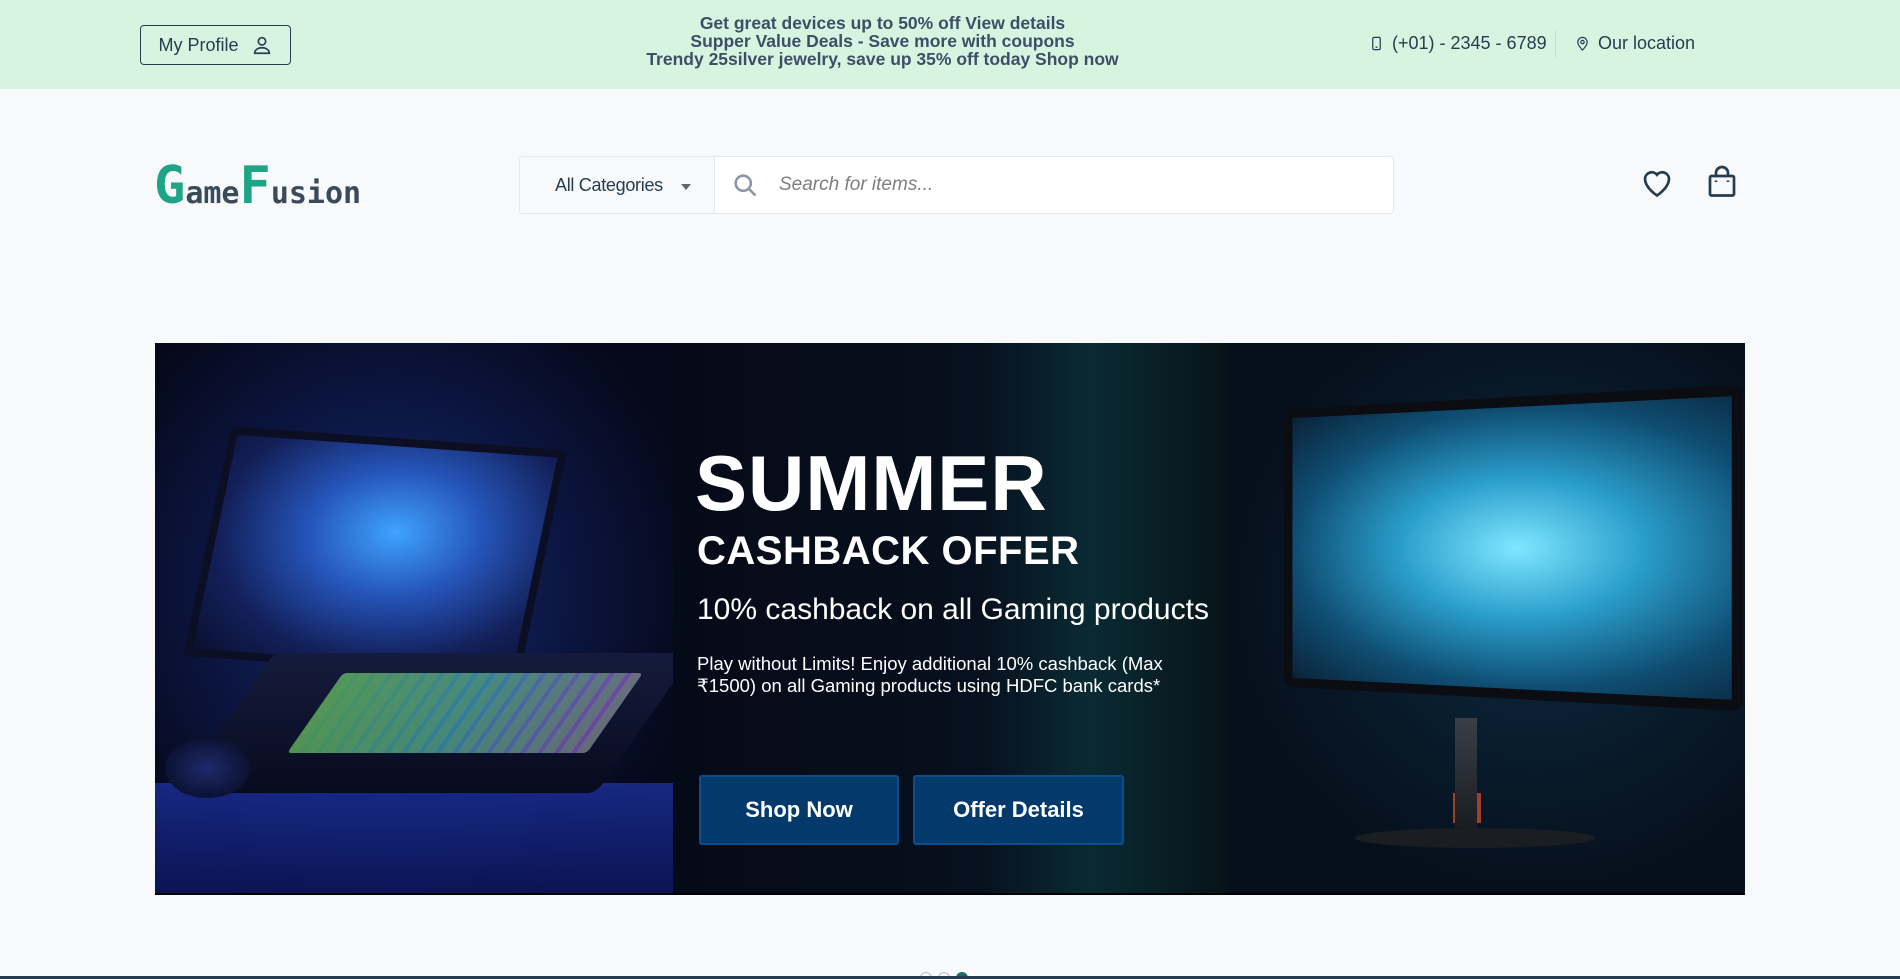 This screenshot has height=979, width=1900. What do you see at coordinates (465, 713) in the screenshot?
I see `keyboard-image` at bounding box center [465, 713].